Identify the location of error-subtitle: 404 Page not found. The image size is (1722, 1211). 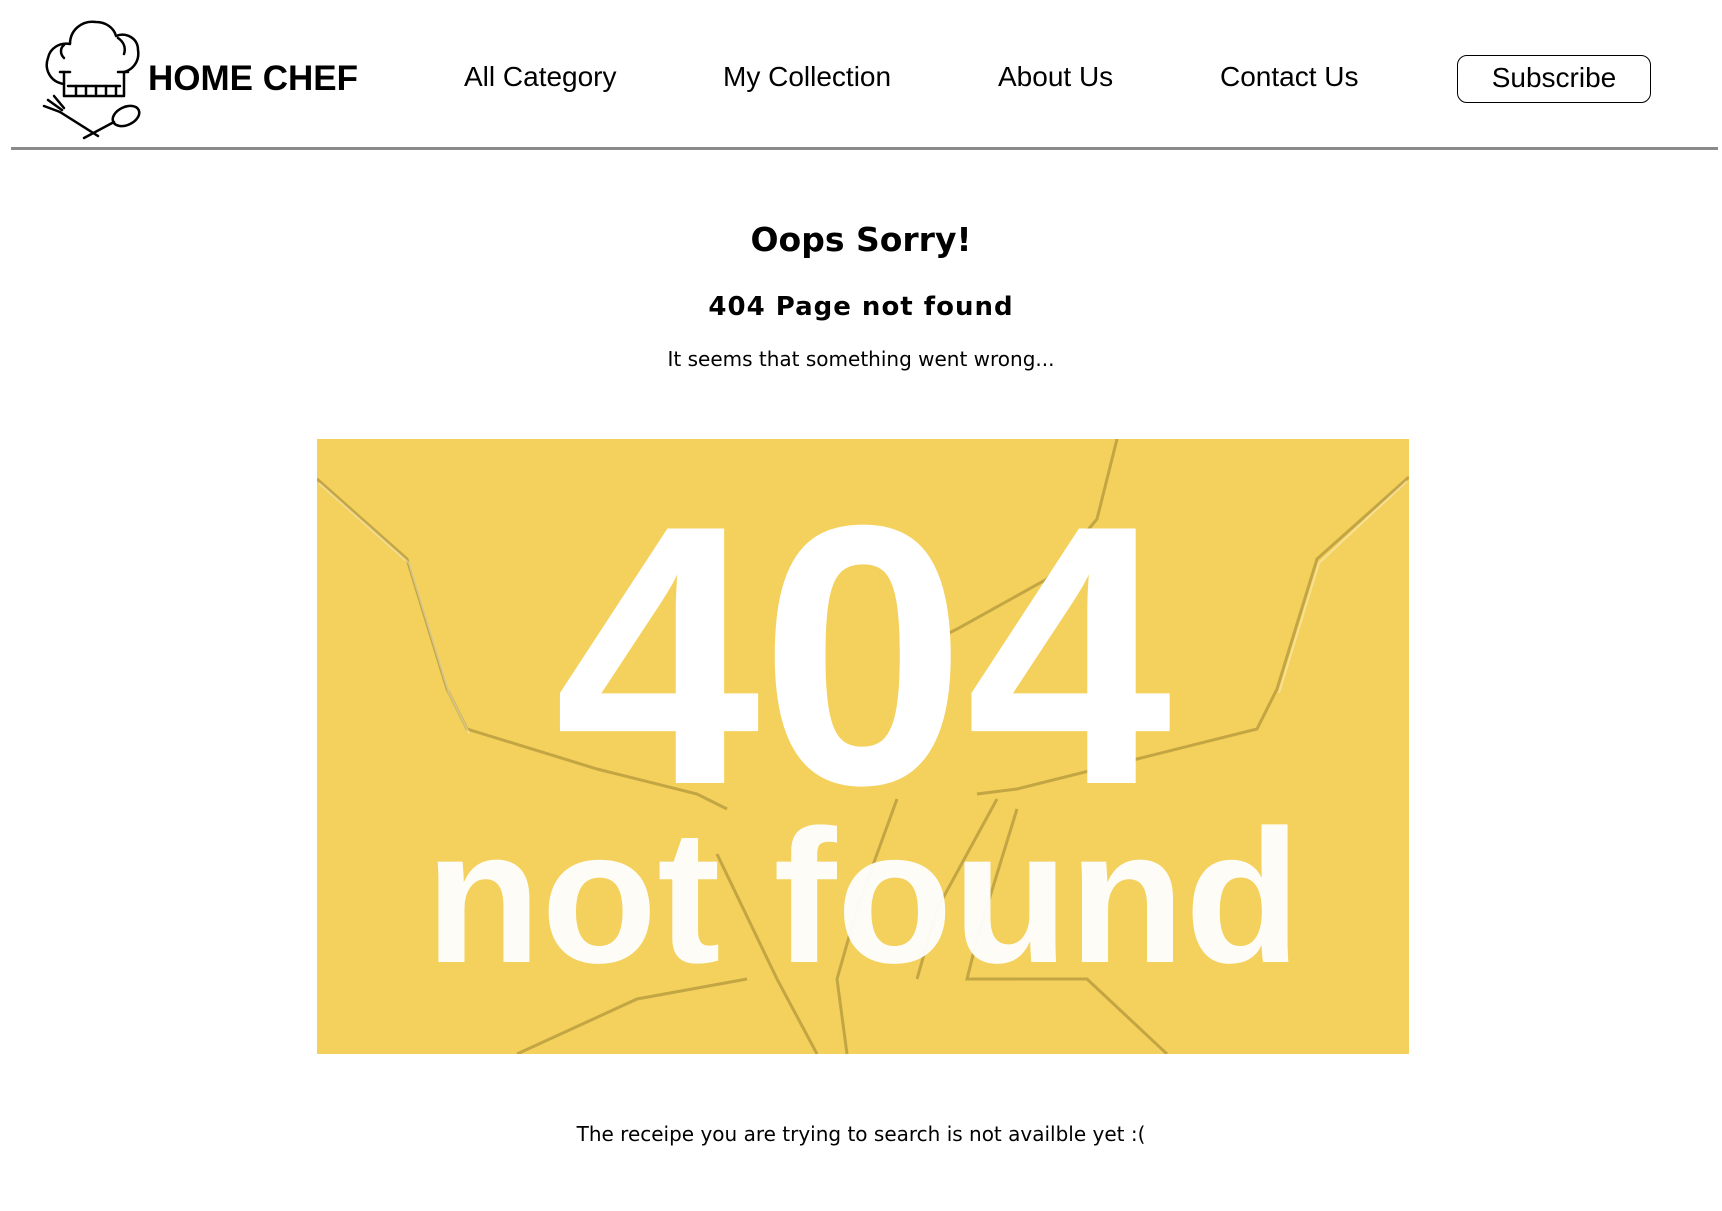
(861, 307).